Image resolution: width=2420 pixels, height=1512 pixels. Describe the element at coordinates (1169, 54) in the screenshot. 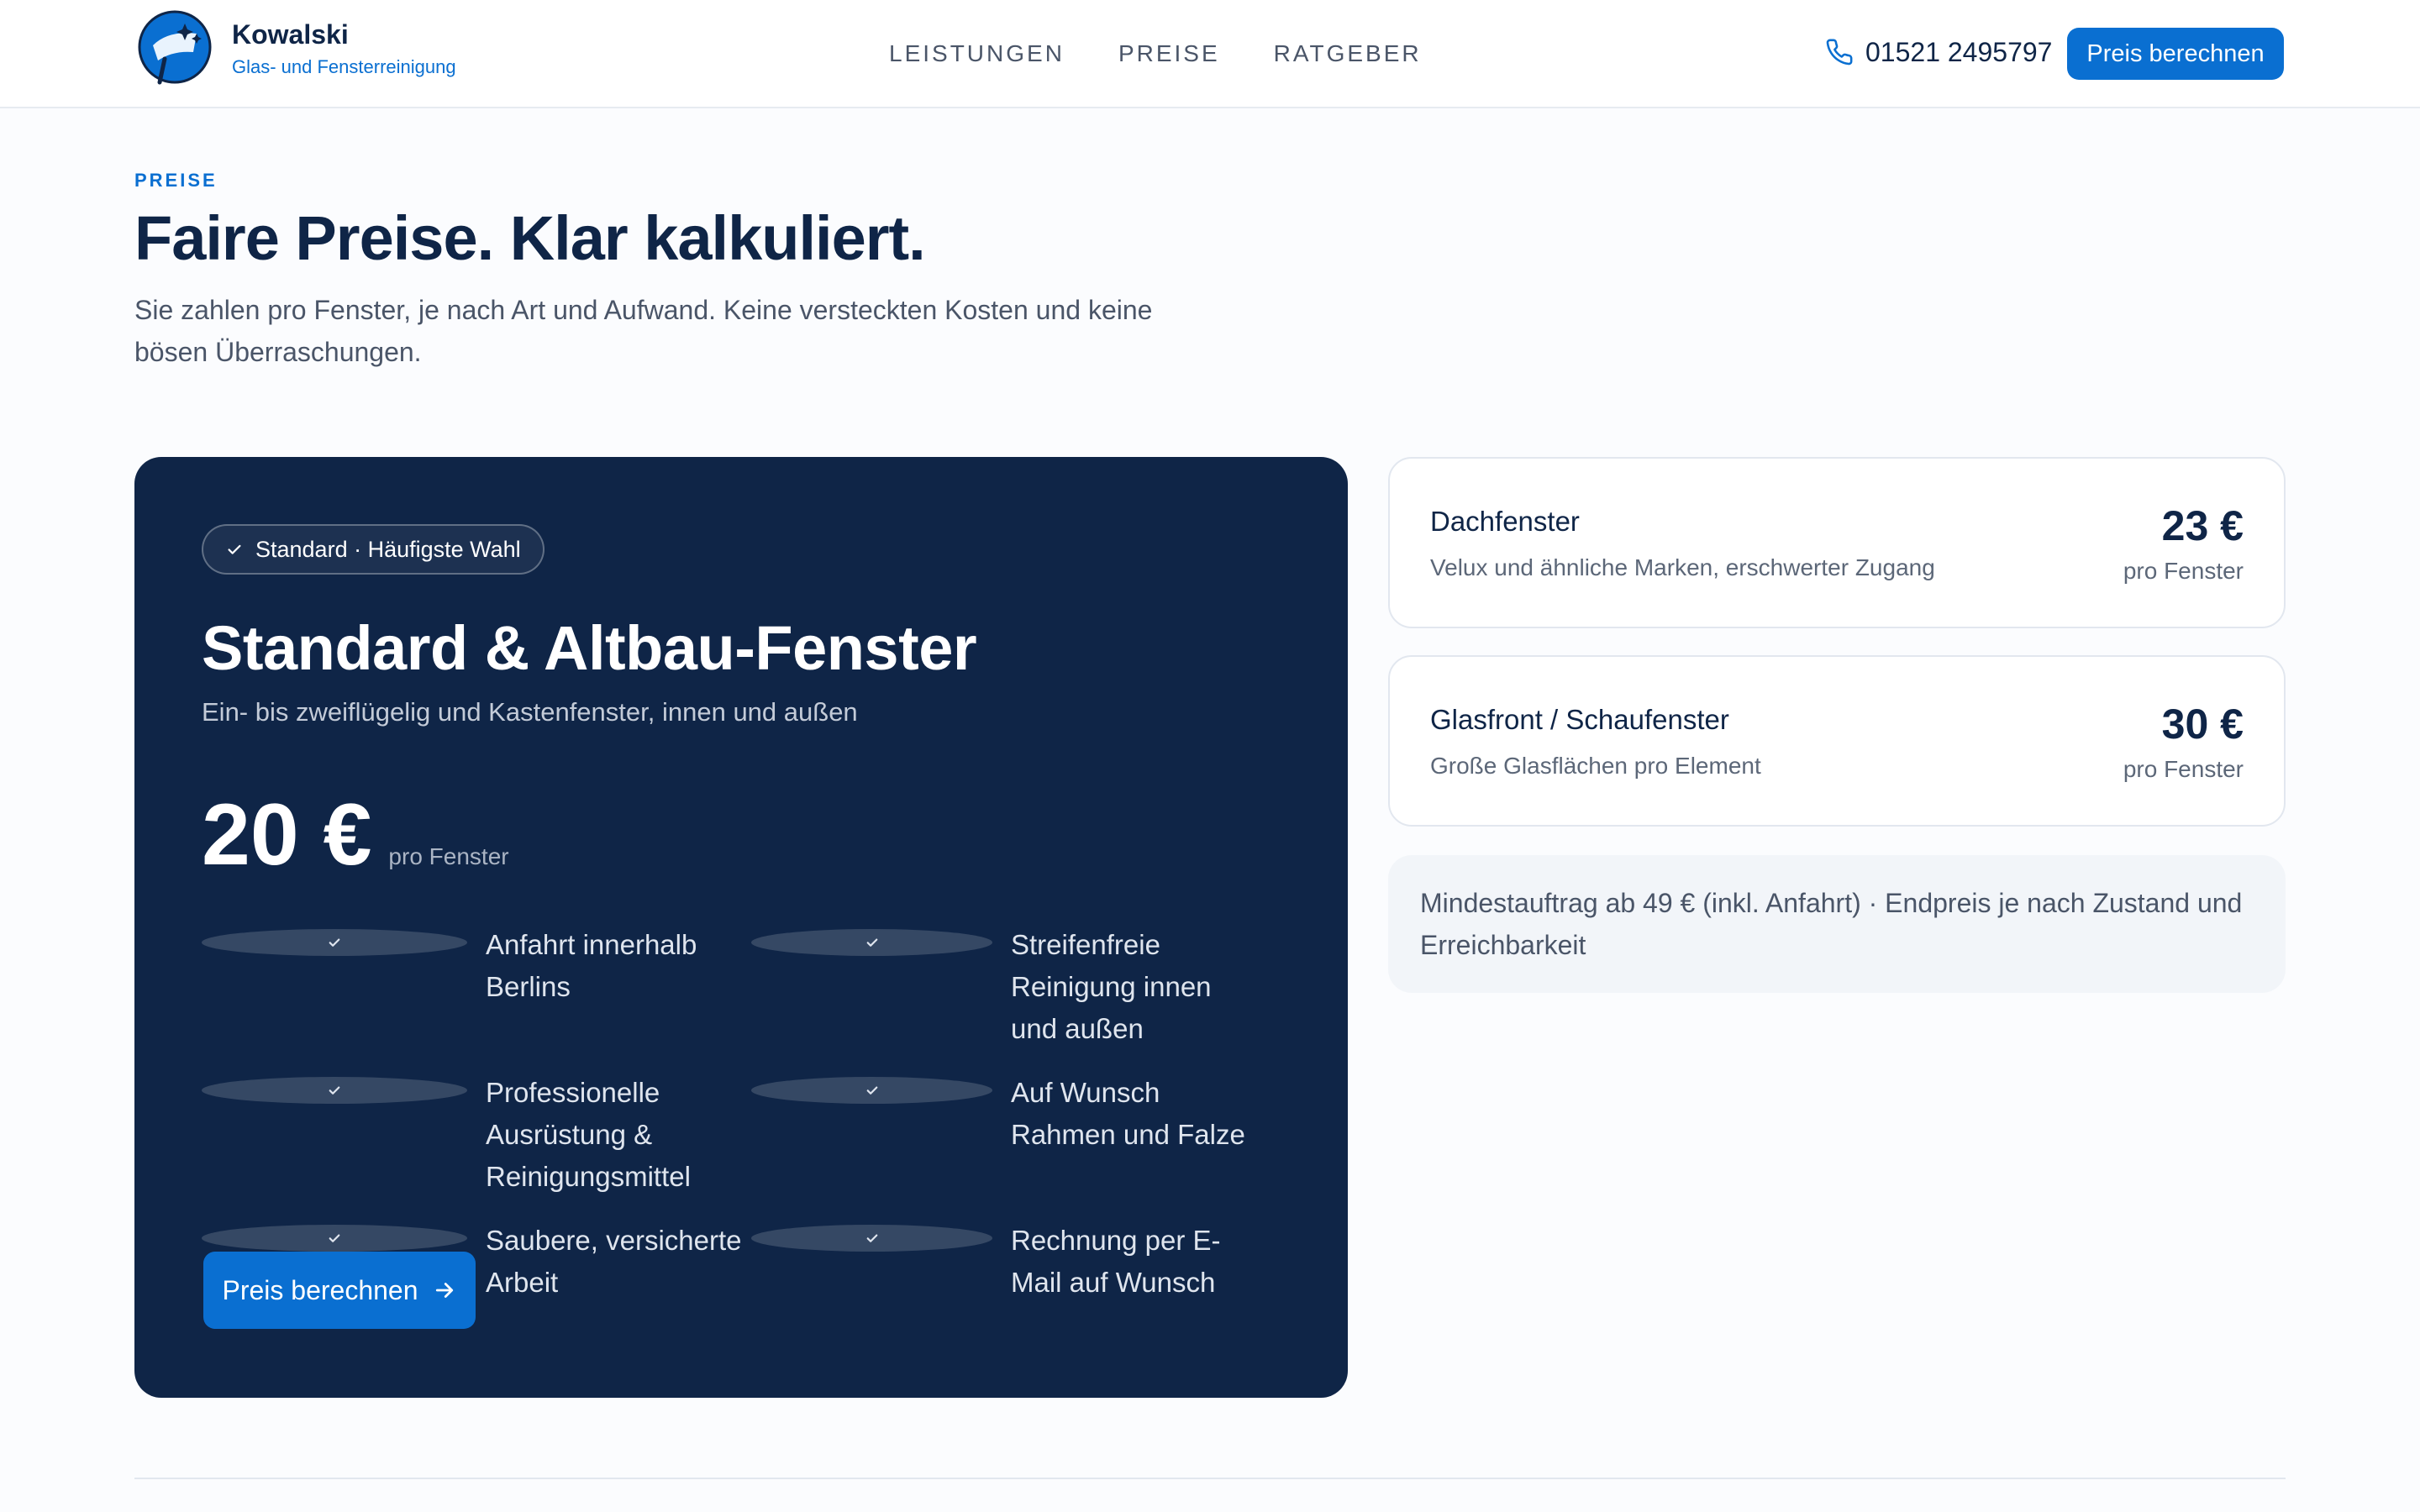

I see `nav-item-preise: PREISE` at that location.